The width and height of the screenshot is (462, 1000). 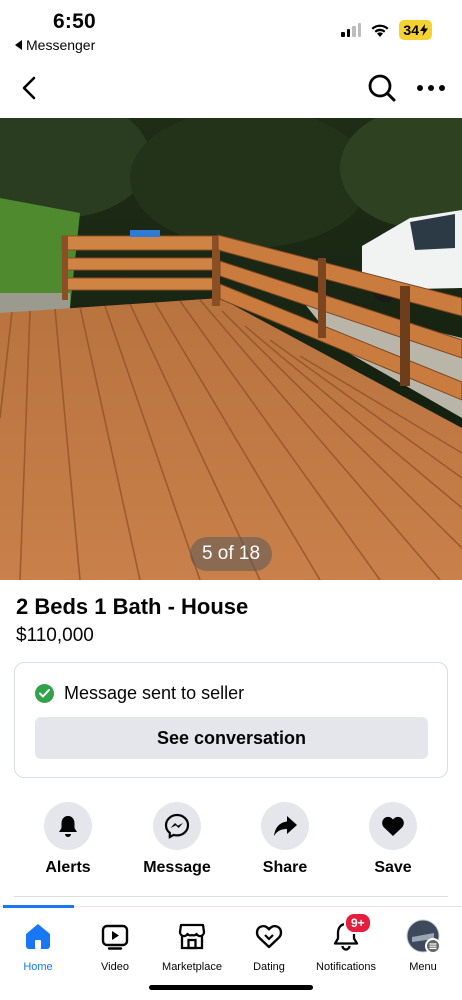 I want to click on tab-notifications-label: Notifications, so click(x=346, y=967).